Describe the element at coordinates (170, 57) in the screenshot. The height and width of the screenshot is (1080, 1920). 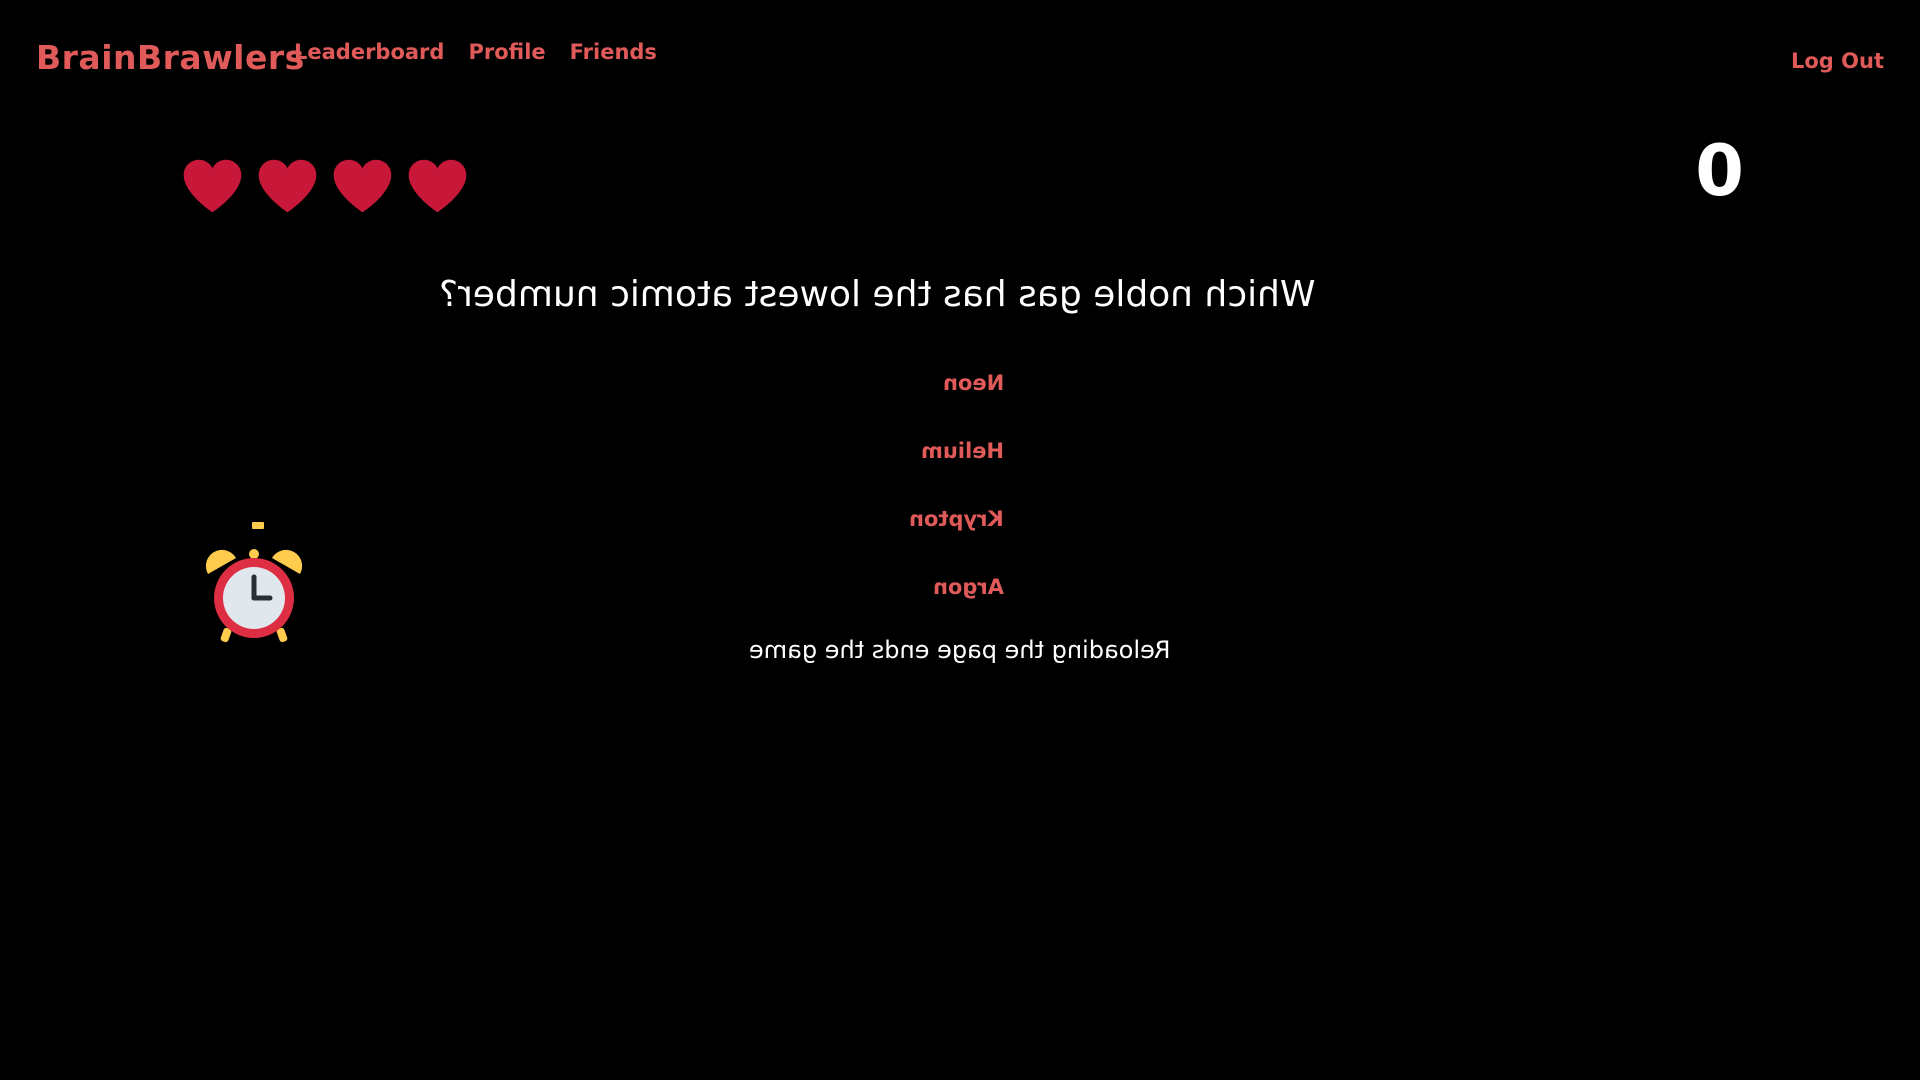
I see `brand-logo-link: BrainBrawlers` at that location.